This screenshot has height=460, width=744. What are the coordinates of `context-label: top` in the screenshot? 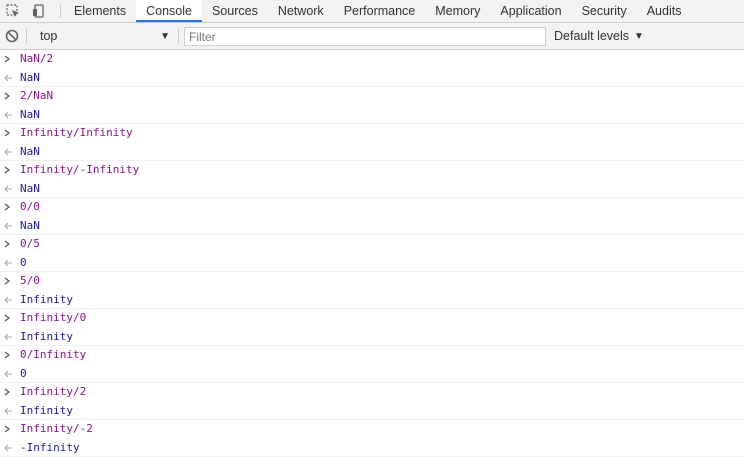 It's located at (49, 36).